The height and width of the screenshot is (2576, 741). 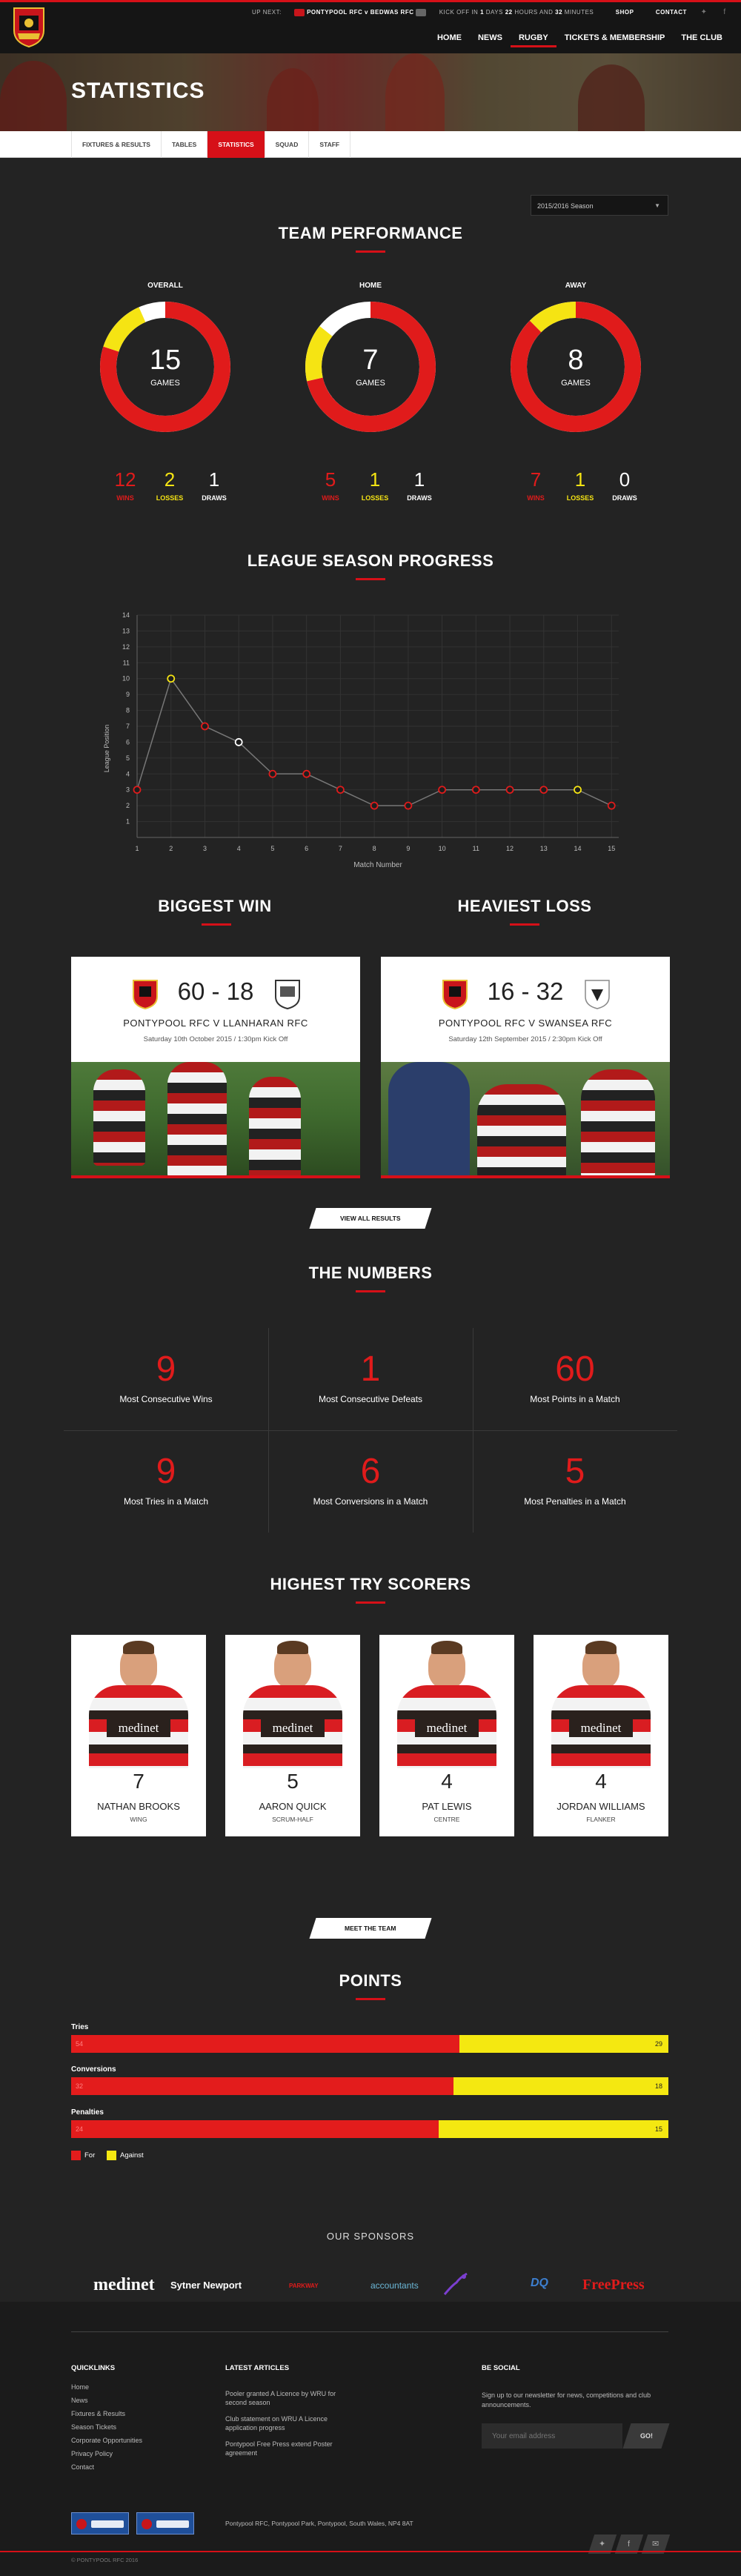 I want to click on wins-stat: 5 WINS, so click(x=330, y=485).